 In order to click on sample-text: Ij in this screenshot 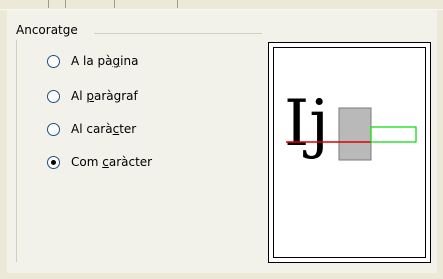, I will do `click(306, 124)`.